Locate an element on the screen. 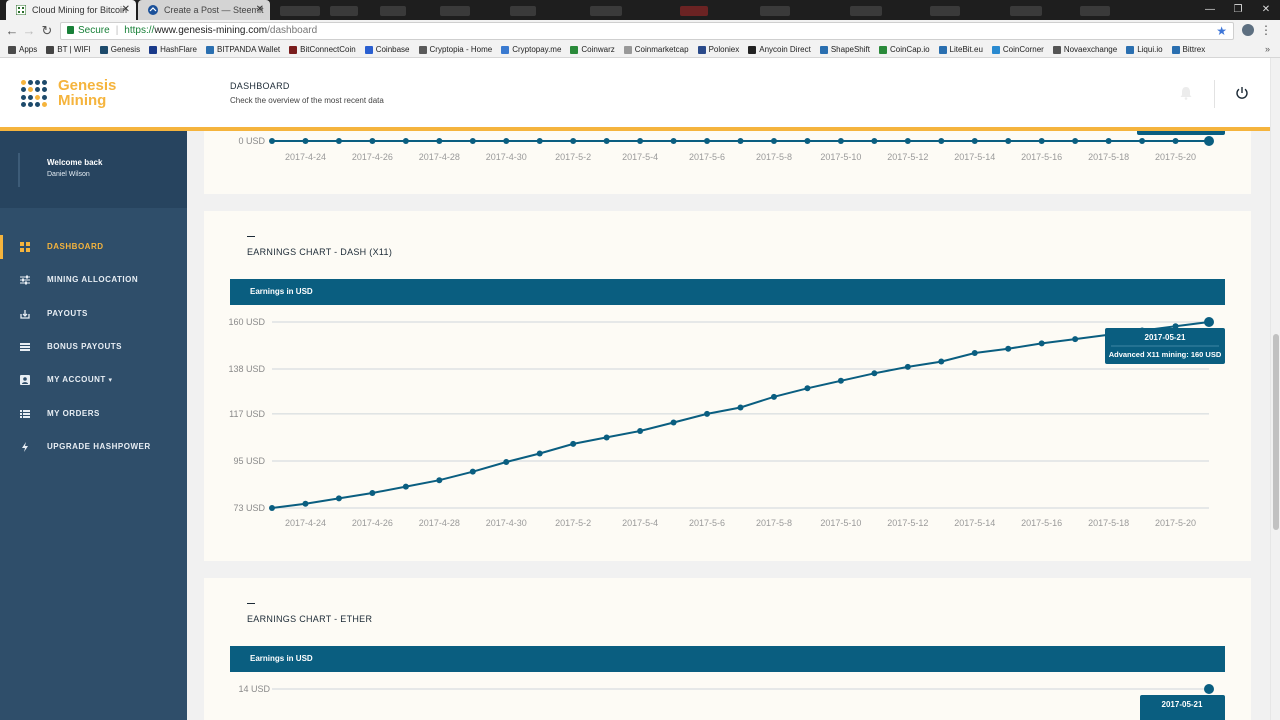 The width and height of the screenshot is (1280, 720). bookmark-item: Coinbase is located at coordinates (387, 49).